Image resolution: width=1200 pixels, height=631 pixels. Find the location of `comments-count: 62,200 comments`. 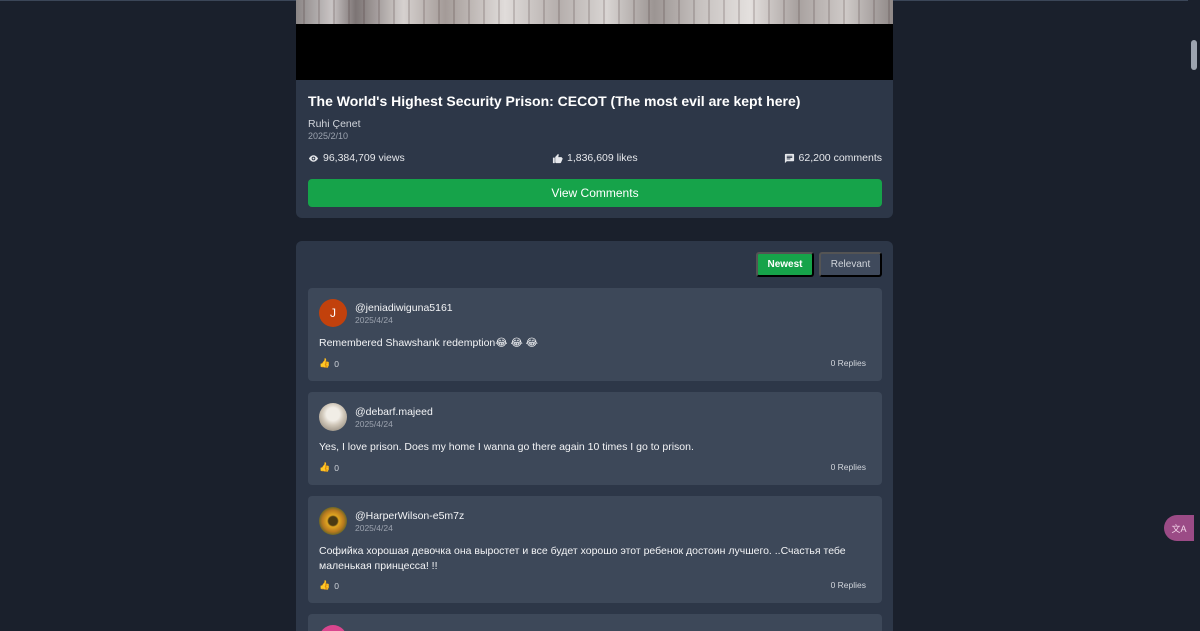

comments-count: 62,200 comments is located at coordinates (840, 158).